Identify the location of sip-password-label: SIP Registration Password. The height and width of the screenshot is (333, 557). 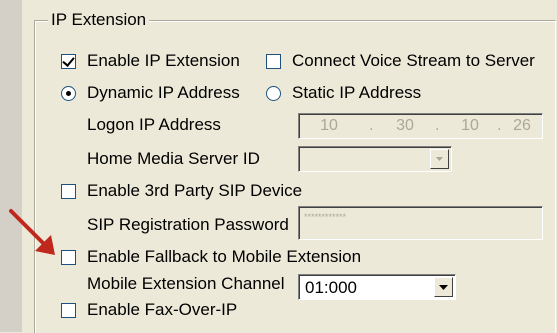
(188, 224).